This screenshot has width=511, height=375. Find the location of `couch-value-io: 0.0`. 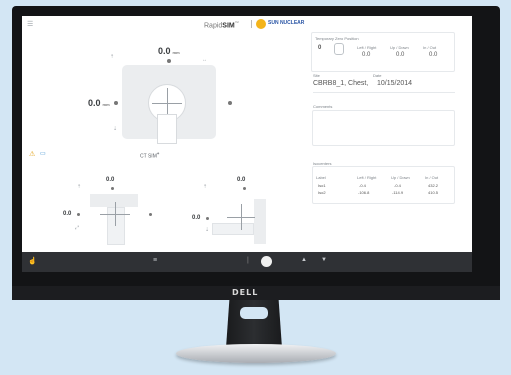

couch-value-io: 0.0 is located at coordinates (433, 55).